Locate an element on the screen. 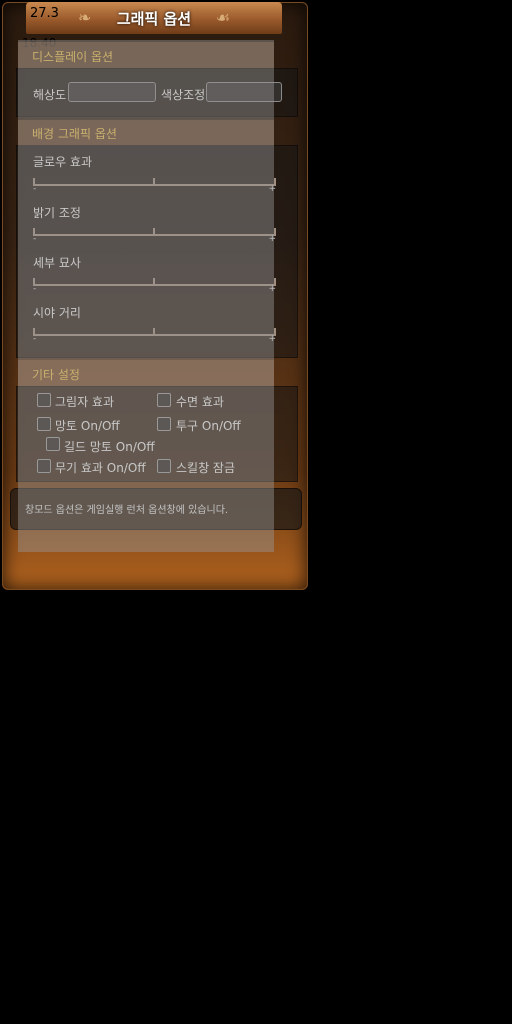  fps-counter: 27.3 is located at coordinates (44, 13).